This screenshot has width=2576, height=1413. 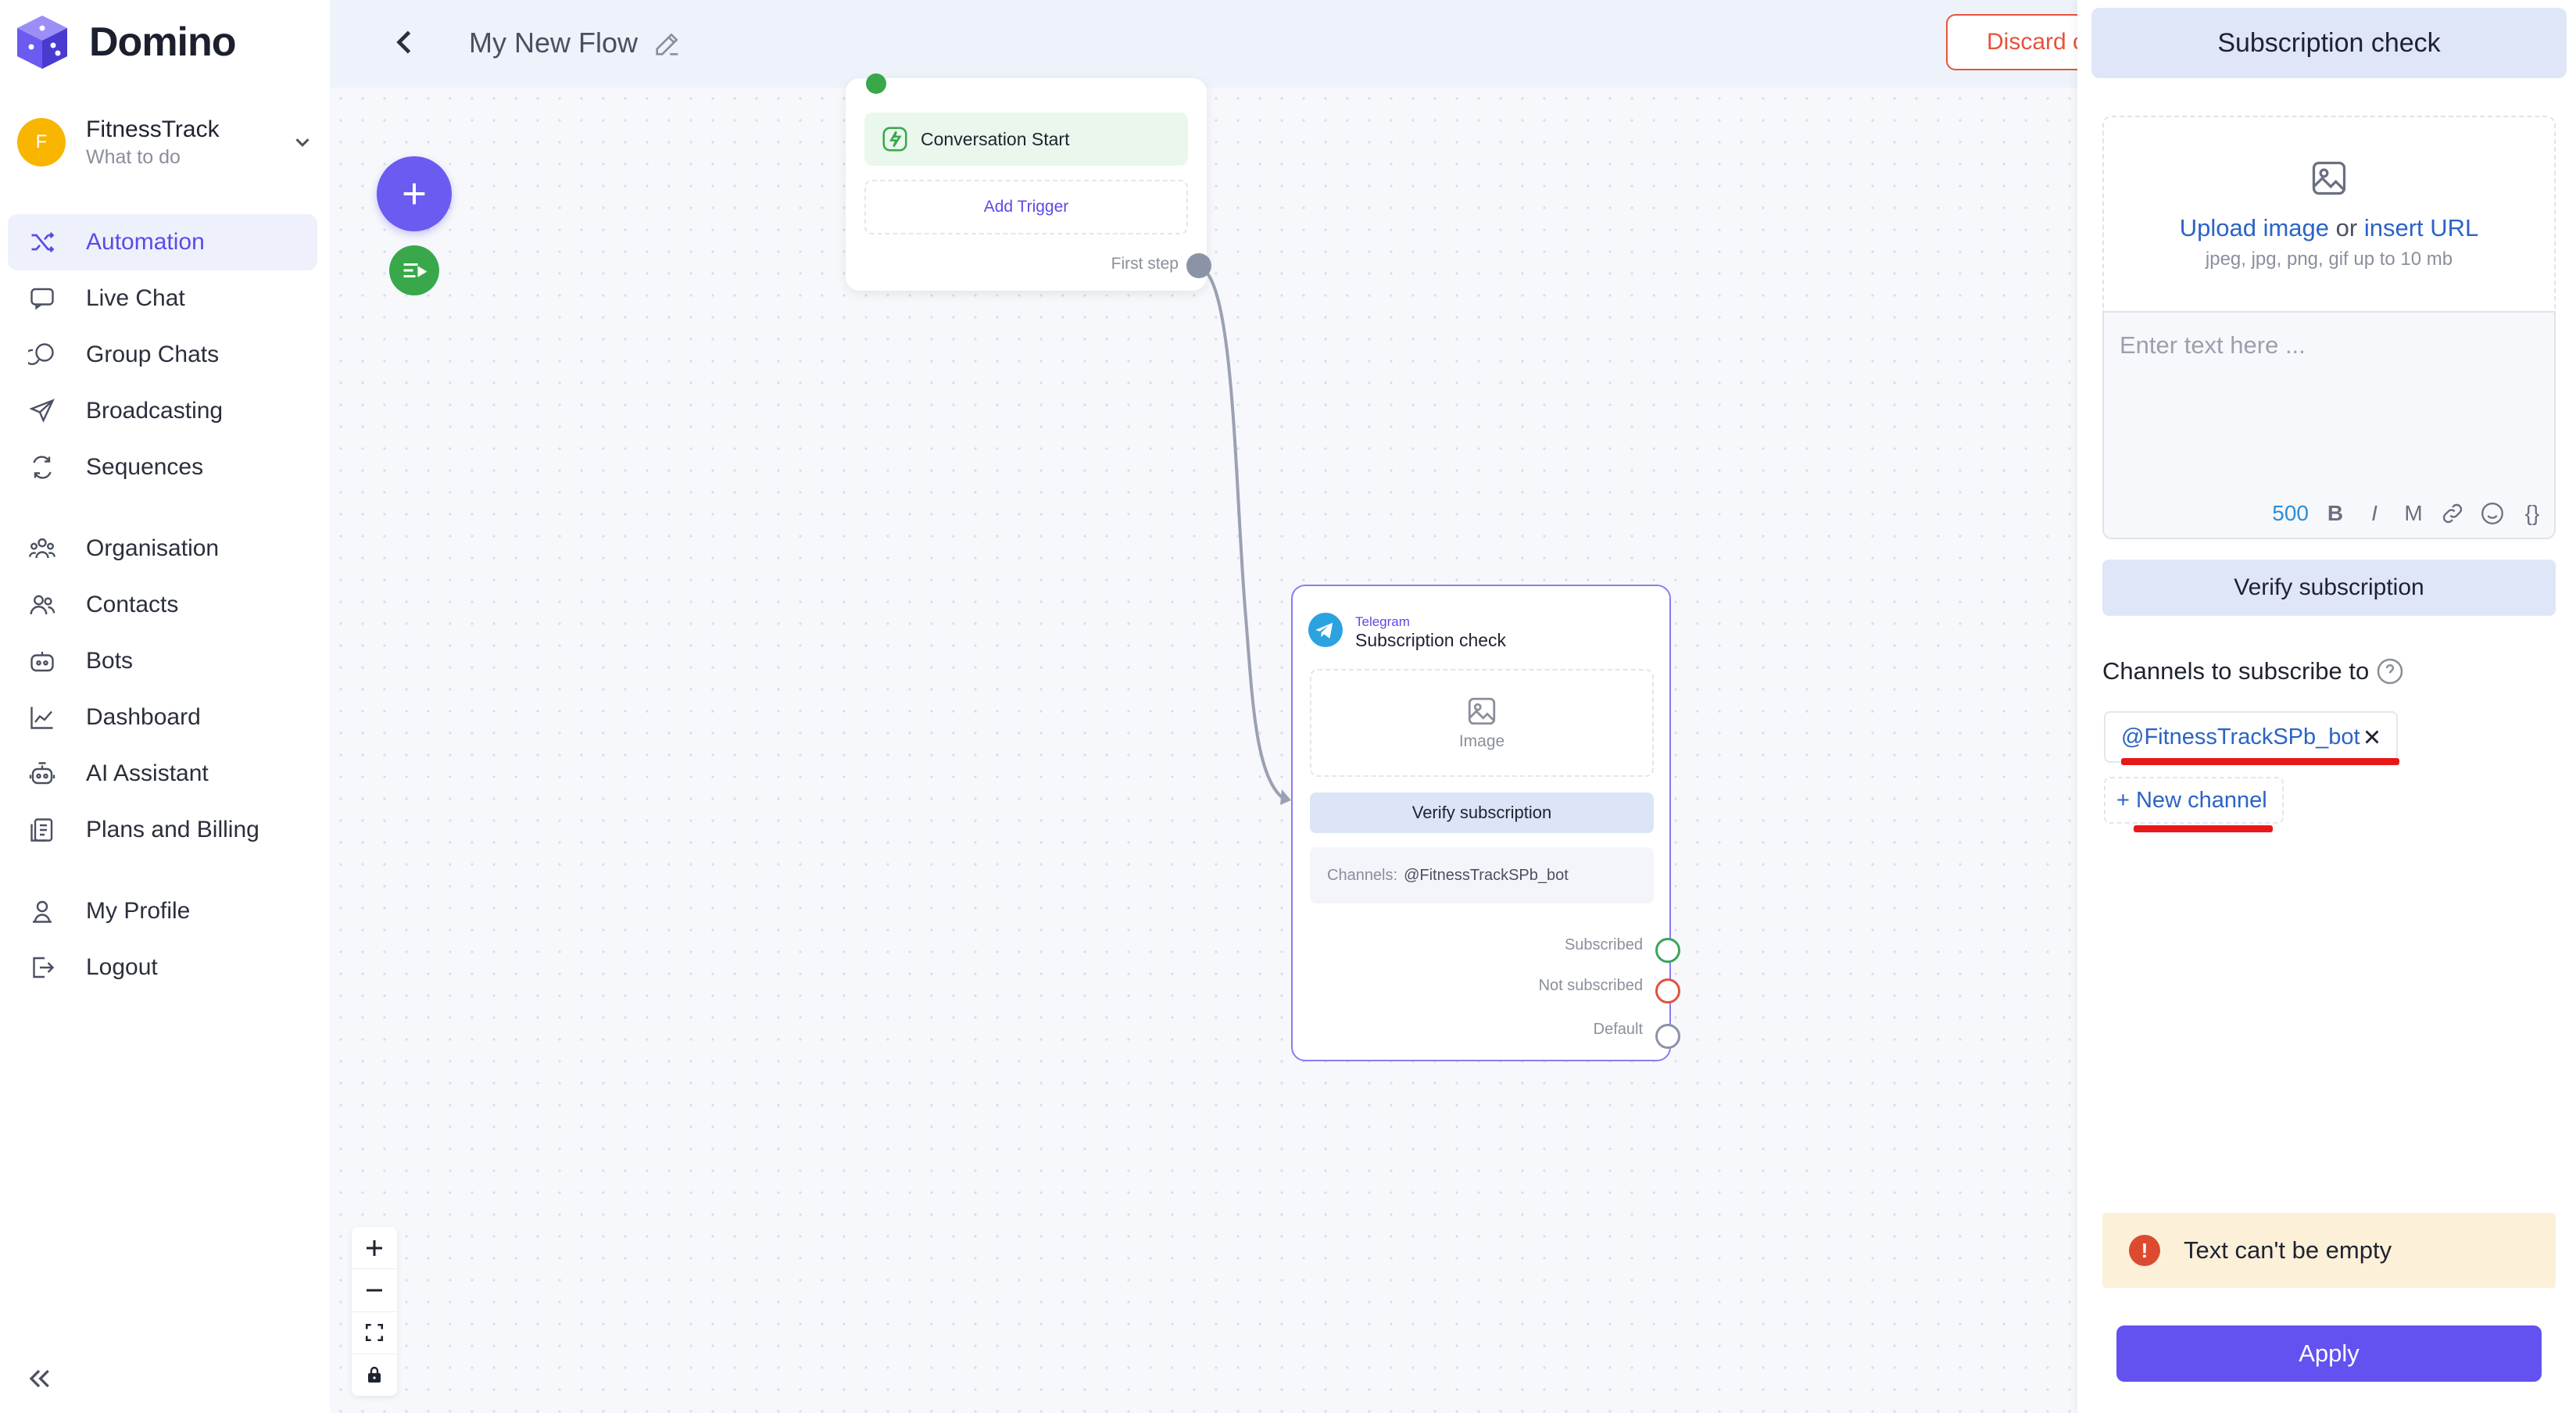 I want to click on chevron-down-icon, so click(x=302, y=142).